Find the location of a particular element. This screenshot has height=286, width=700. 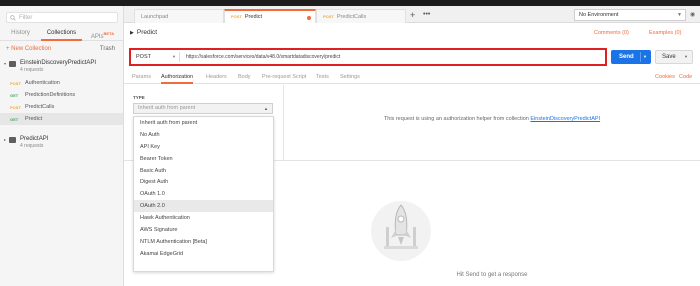

tab-label: Predict is located at coordinates (253, 17).